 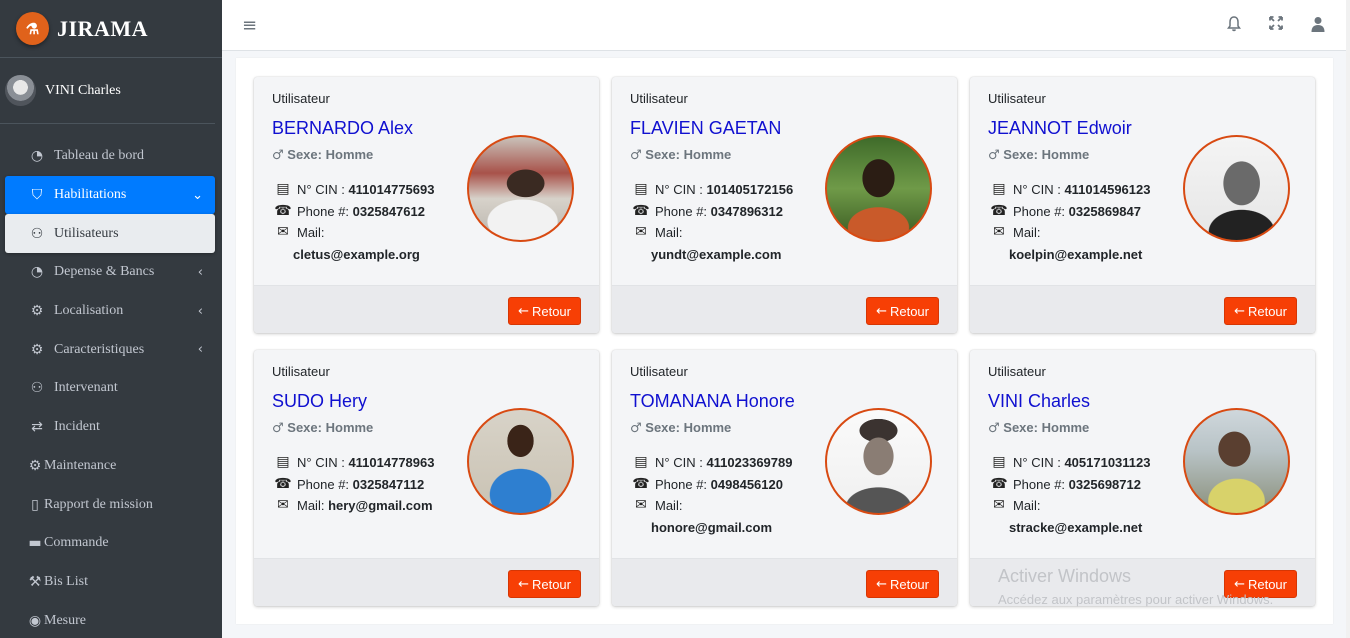 What do you see at coordinates (641, 505) in the screenshot?
I see `envelope-icon: ✉` at bounding box center [641, 505].